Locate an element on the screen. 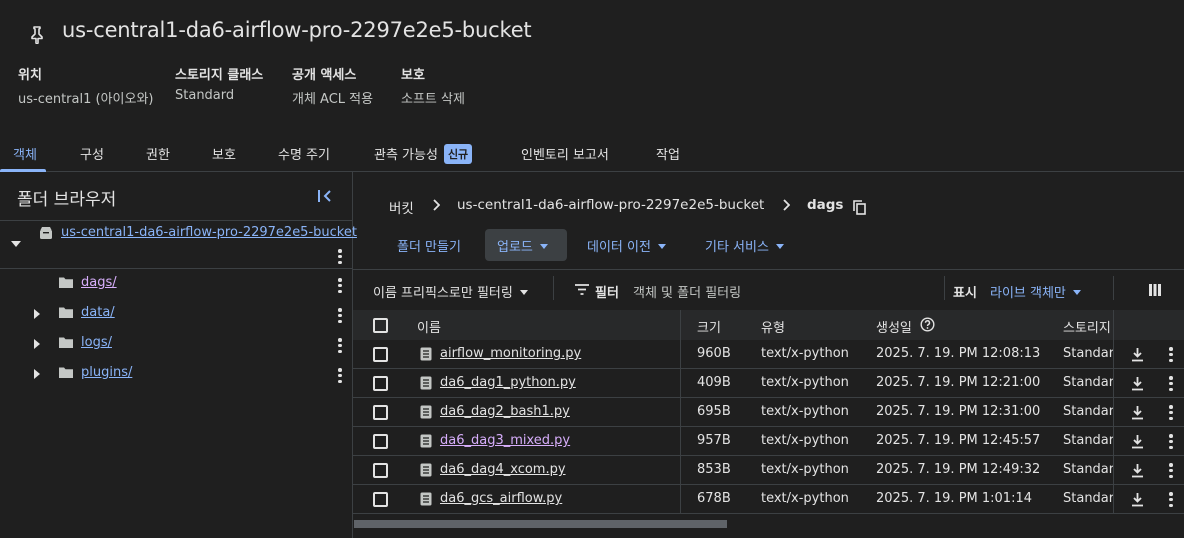 The width and height of the screenshot is (1184, 538). pin-icon is located at coordinates (37, 35).